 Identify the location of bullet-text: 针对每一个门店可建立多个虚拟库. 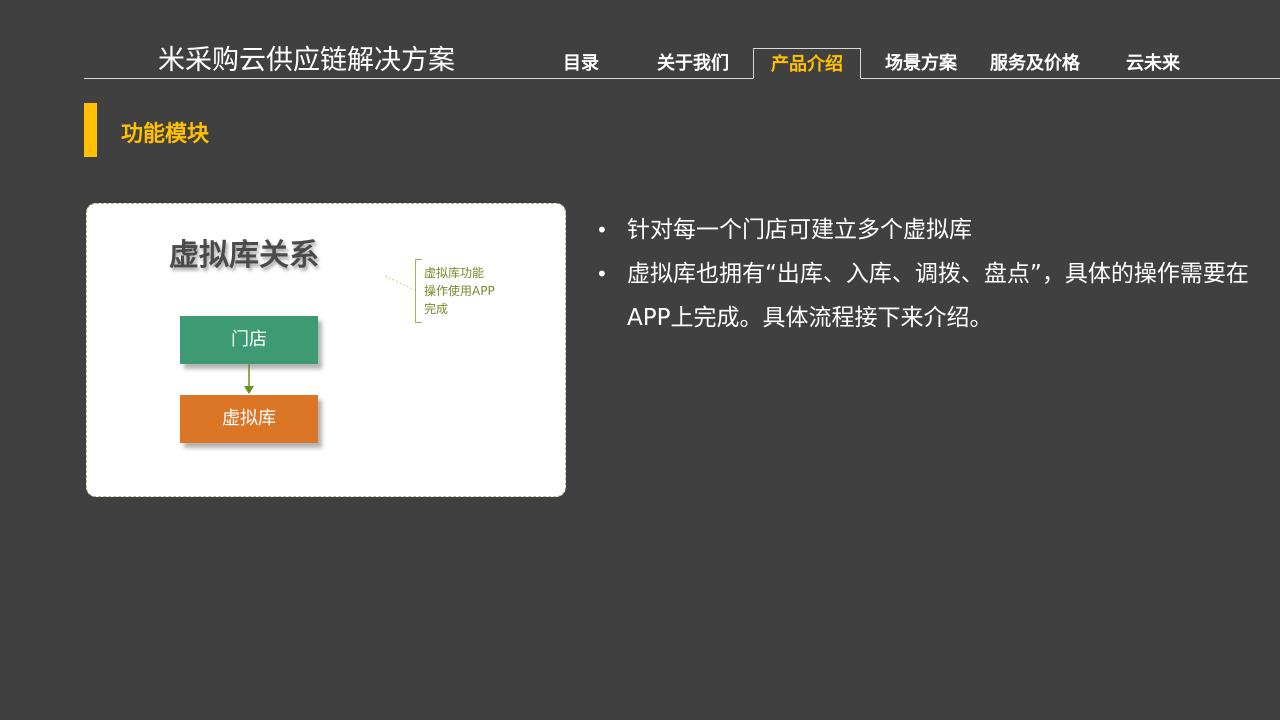
(799, 230).